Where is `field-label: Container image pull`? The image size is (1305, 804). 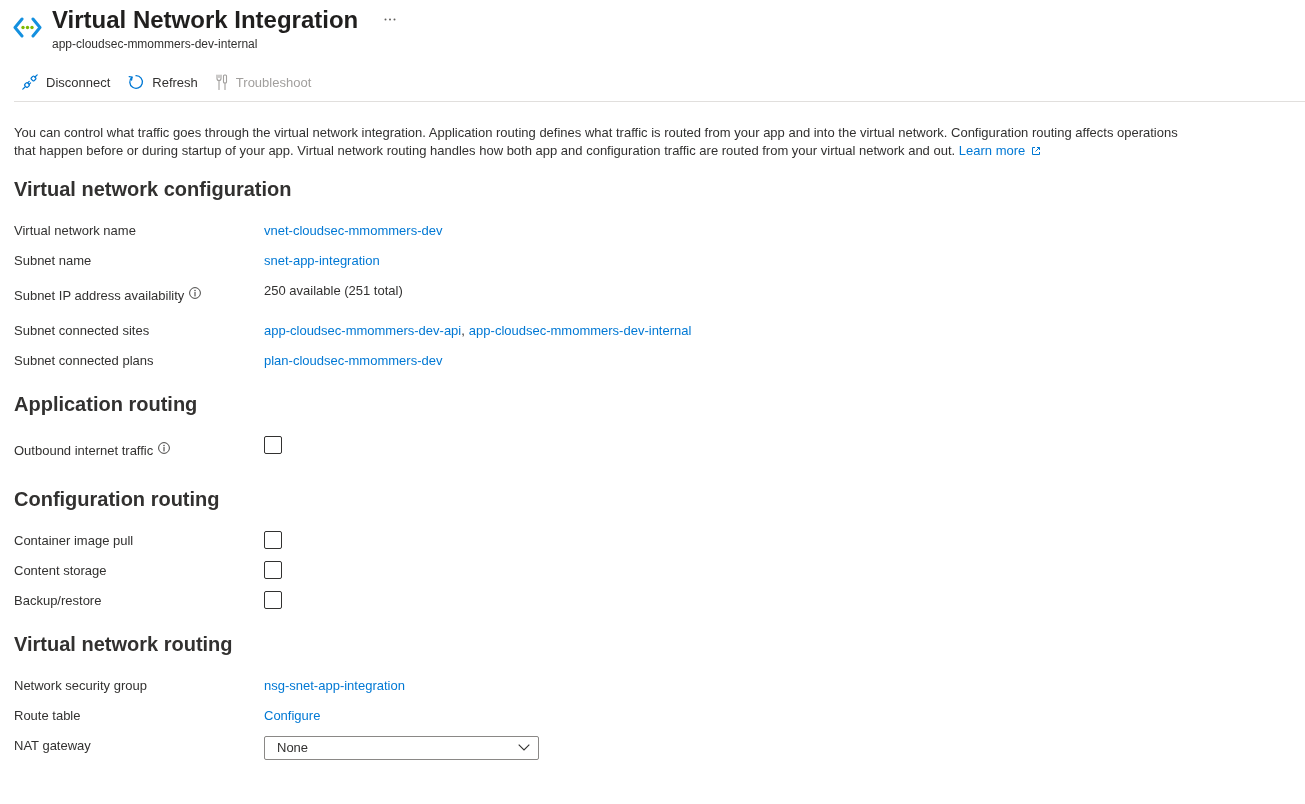 field-label: Container image pull is located at coordinates (74, 540).